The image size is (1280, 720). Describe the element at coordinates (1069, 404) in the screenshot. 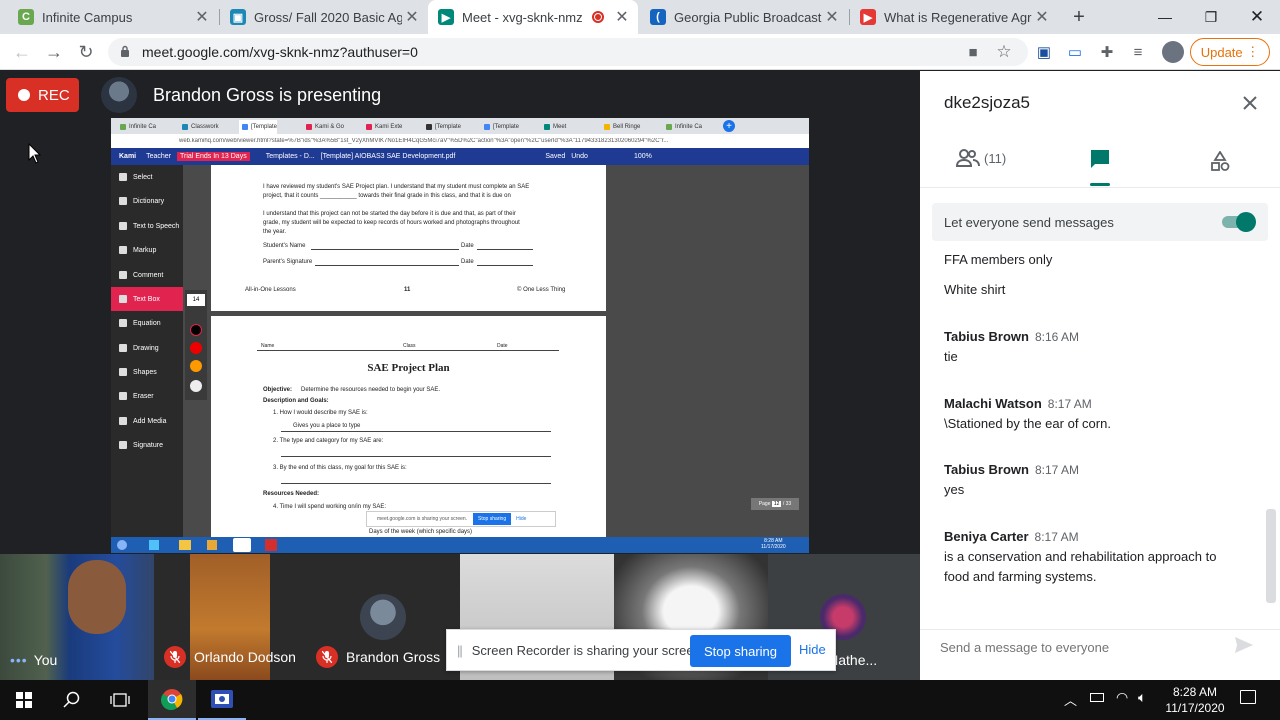

I see `message-time: 8:17 AM` at that location.